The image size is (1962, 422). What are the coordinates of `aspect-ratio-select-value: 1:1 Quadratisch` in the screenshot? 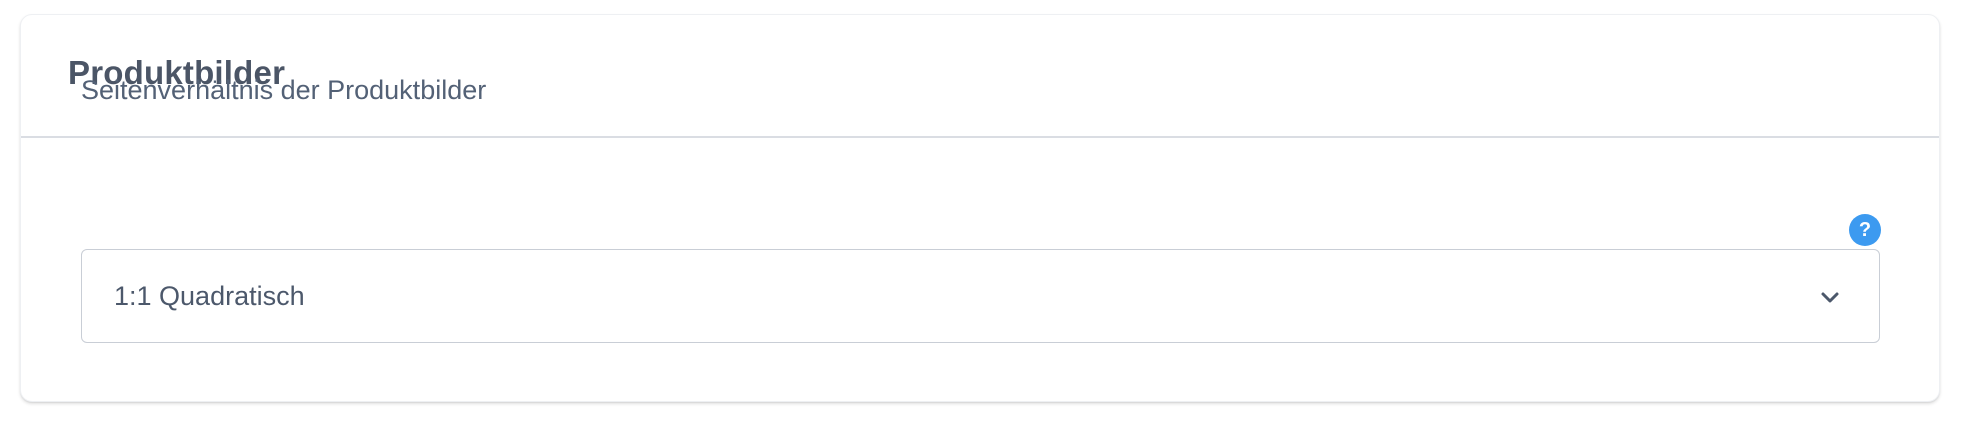 It's located at (209, 295).